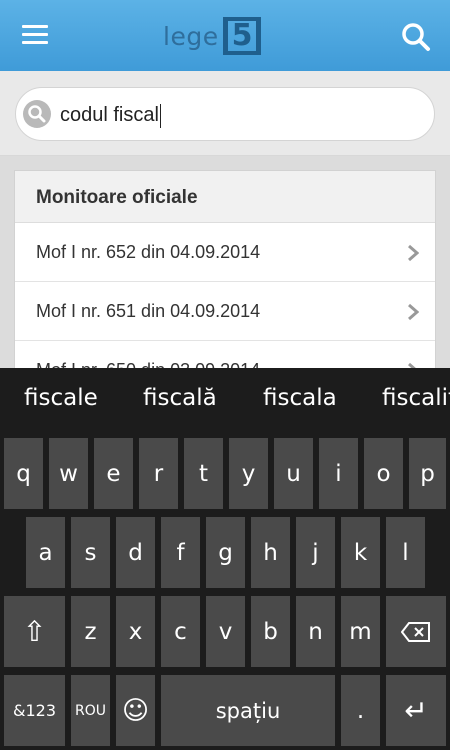 The height and width of the screenshot is (750, 450). What do you see at coordinates (225, 552) in the screenshot?
I see `key-g: g` at bounding box center [225, 552].